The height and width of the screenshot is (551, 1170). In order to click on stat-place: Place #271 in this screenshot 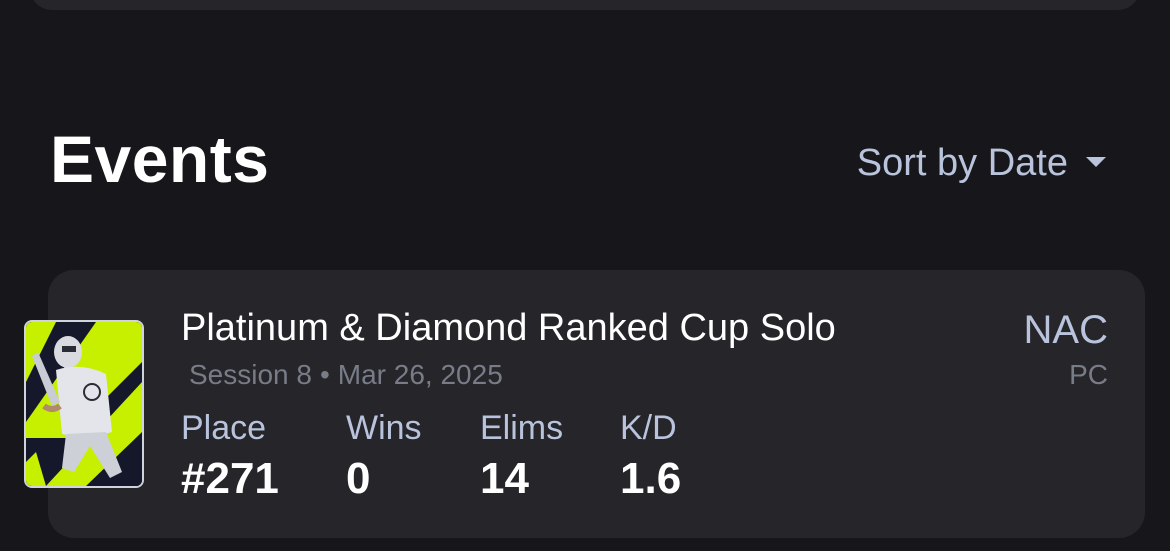, I will do `click(230, 456)`.